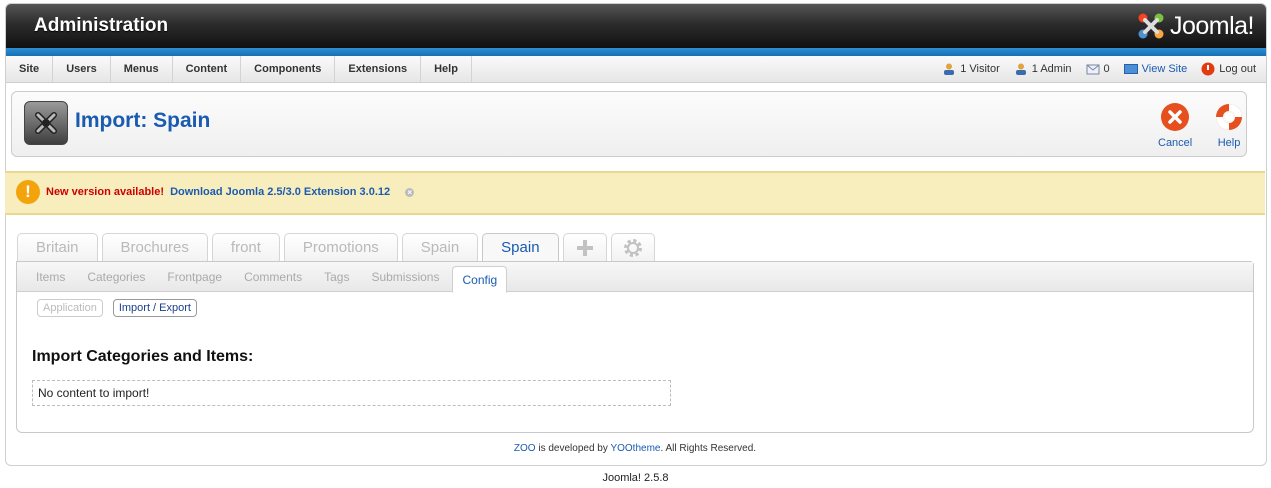  Describe the element at coordinates (50, 276) in the screenshot. I see `tab-items: Items` at that location.